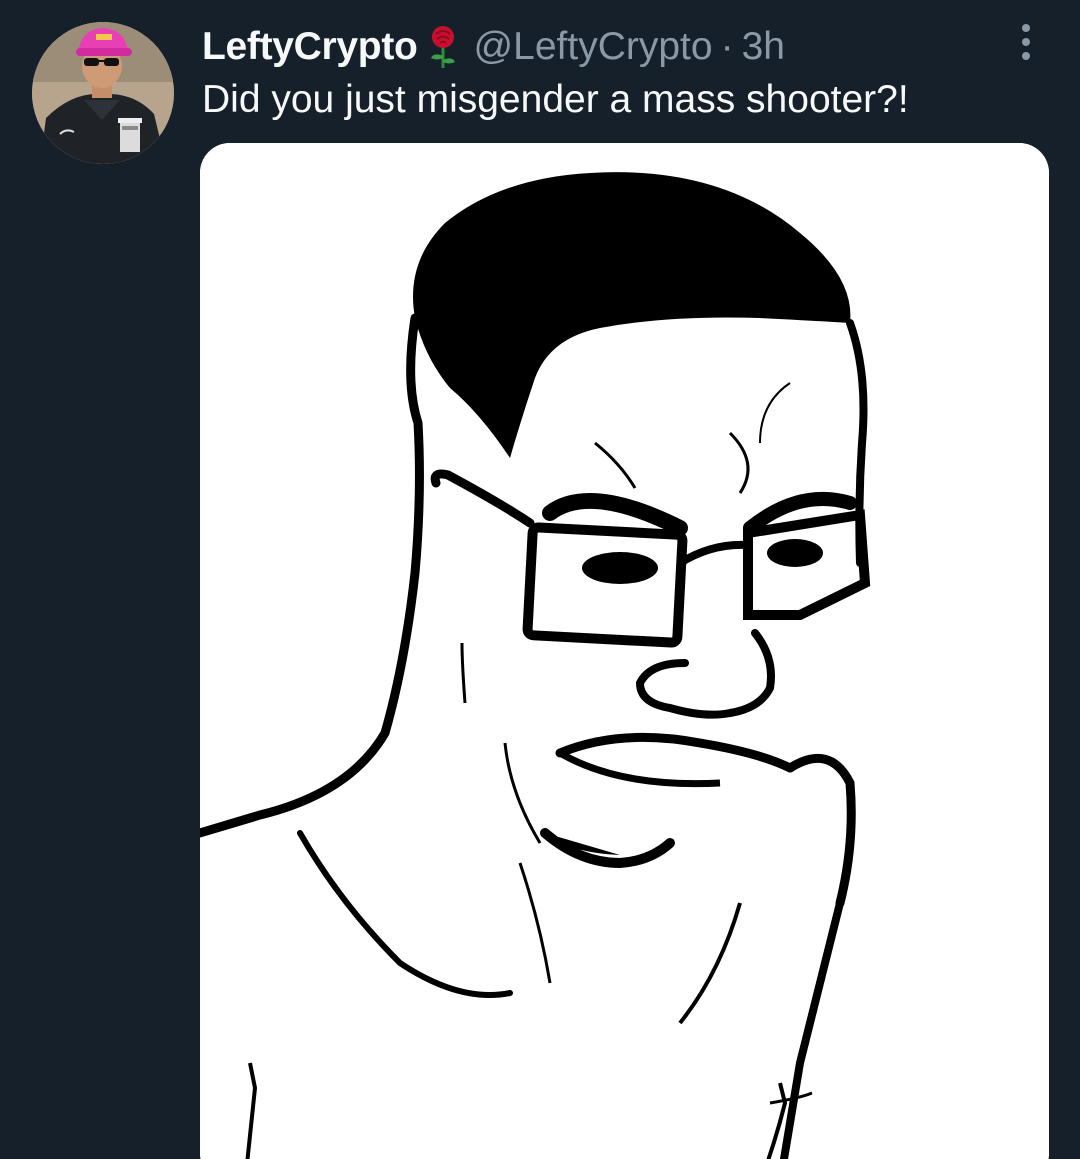  Describe the element at coordinates (555, 99) in the screenshot. I see `tweet-text: Did you just misgender a mass shooter?!` at that location.